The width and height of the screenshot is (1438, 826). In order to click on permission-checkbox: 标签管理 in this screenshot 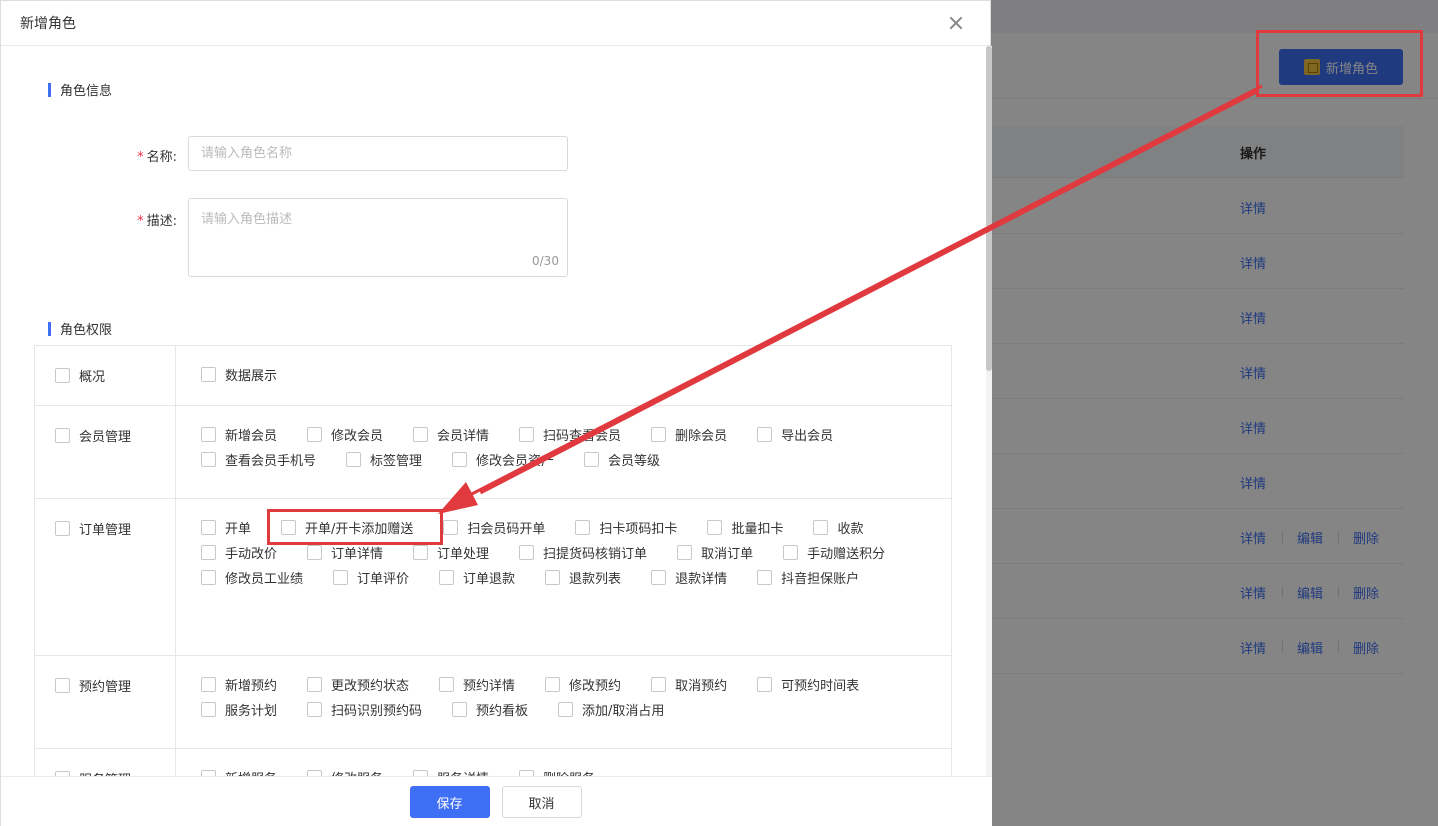, I will do `click(384, 459)`.